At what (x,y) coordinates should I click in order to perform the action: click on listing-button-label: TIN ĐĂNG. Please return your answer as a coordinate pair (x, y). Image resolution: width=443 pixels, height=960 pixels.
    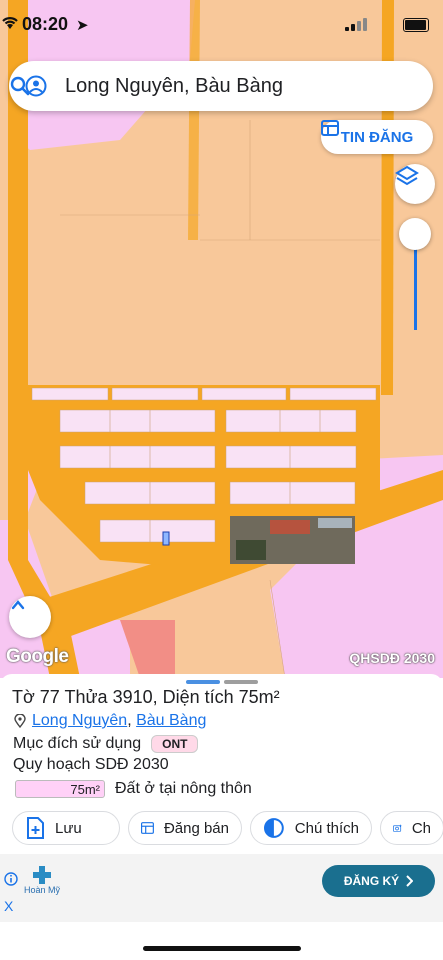
    Looking at the image, I should click on (377, 137).